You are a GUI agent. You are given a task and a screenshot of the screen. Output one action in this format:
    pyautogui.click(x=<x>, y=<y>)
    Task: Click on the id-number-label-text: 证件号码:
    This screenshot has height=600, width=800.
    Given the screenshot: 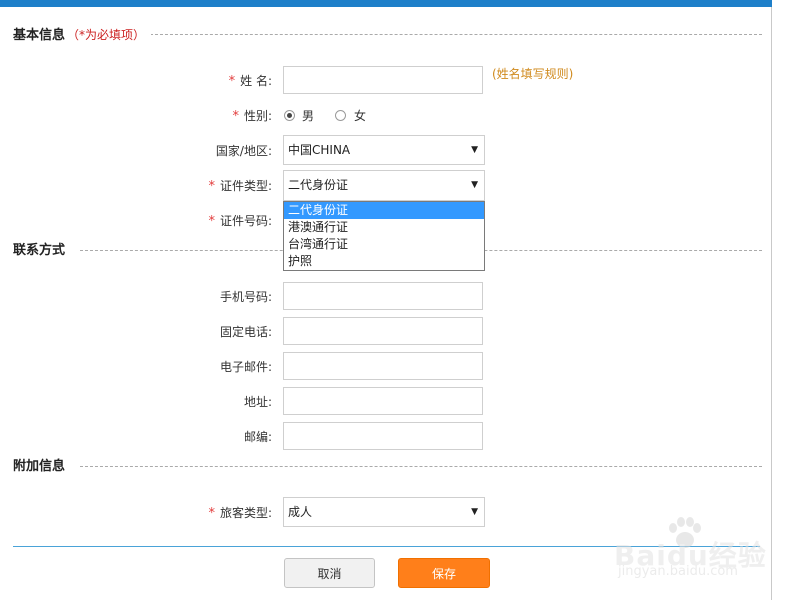 What is the action you would take?
    pyautogui.click(x=245, y=221)
    